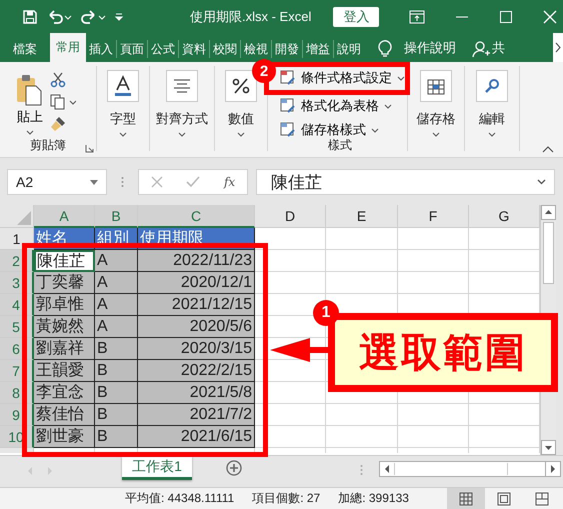  What do you see at coordinates (64, 437) in the screenshot?
I see `table-cell: 劉世豪` at bounding box center [64, 437].